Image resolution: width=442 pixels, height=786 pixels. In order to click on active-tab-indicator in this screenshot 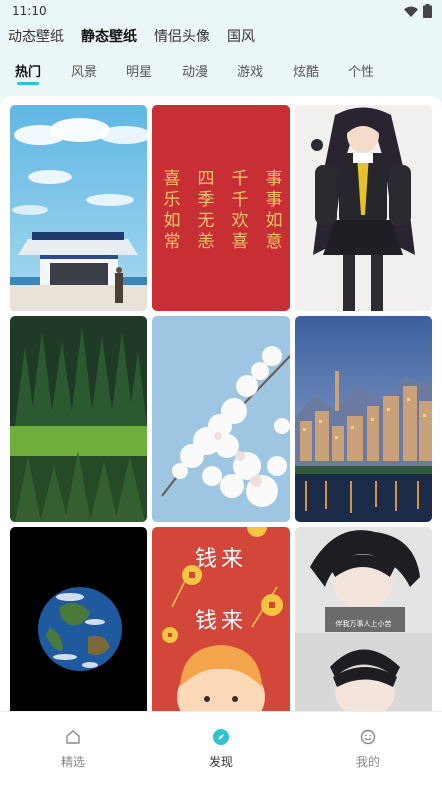, I will do `click(28, 83)`.